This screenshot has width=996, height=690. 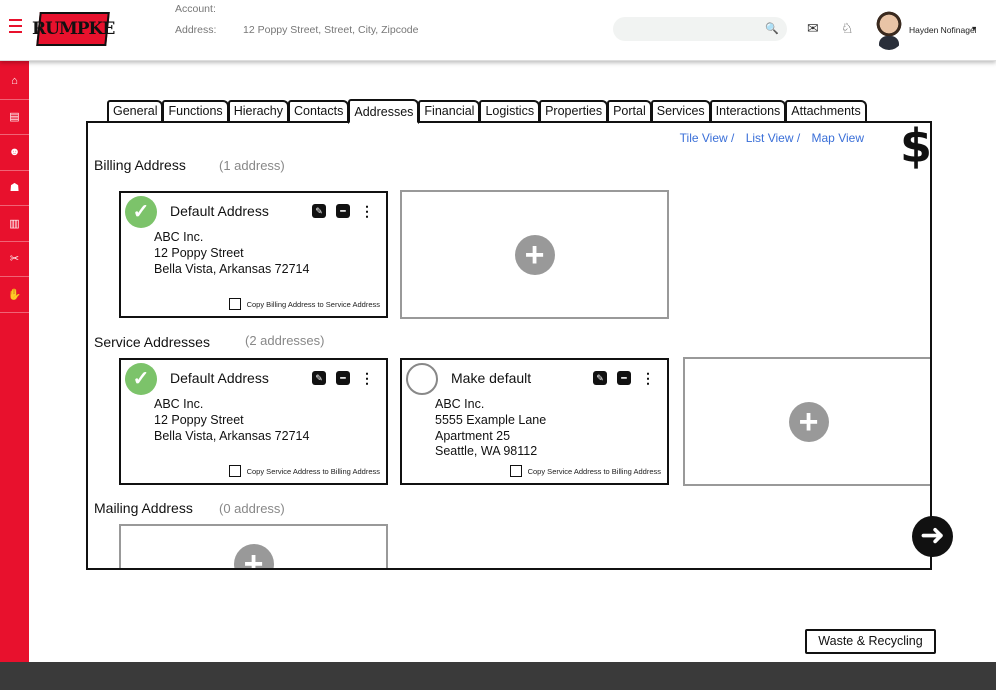 What do you see at coordinates (258, 111) in the screenshot?
I see `tab-hierachy: Hierachy` at bounding box center [258, 111].